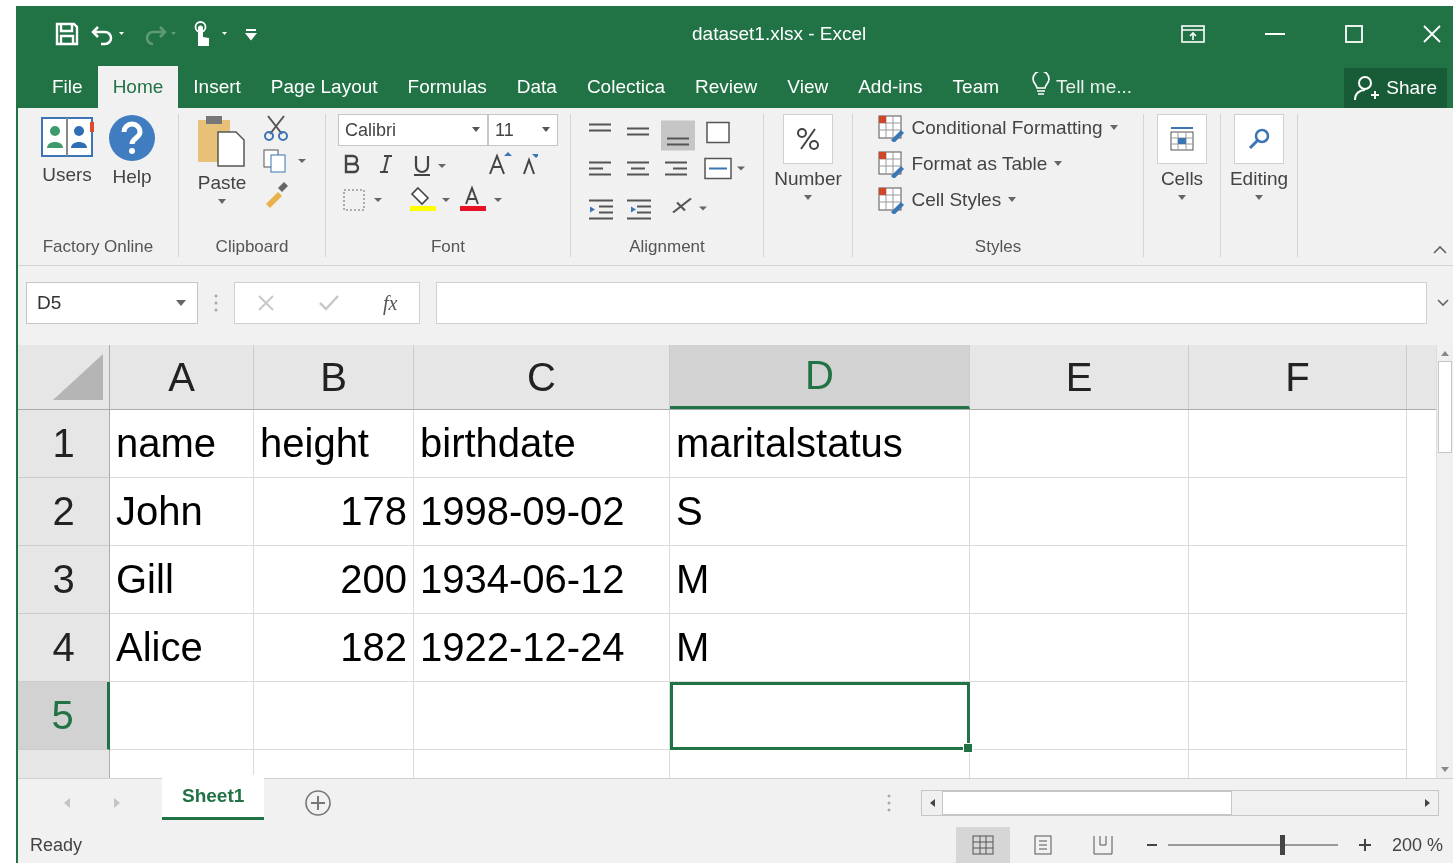 The image size is (1453, 863). I want to click on address-book-icon, so click(67, 137).